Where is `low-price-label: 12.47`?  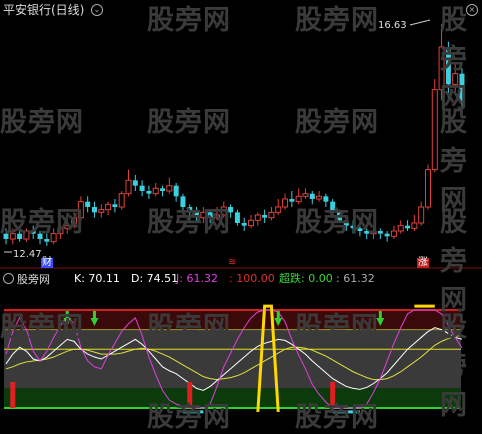 low-price-label: 12.47 is located at coordinates (27, 254).